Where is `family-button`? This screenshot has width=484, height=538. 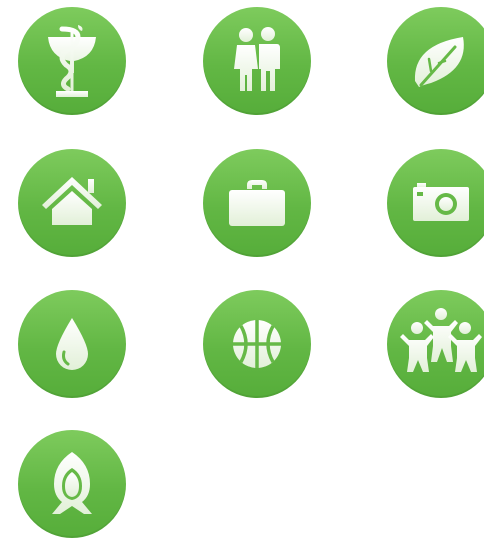
family-button is located at coordinates (257, 61).